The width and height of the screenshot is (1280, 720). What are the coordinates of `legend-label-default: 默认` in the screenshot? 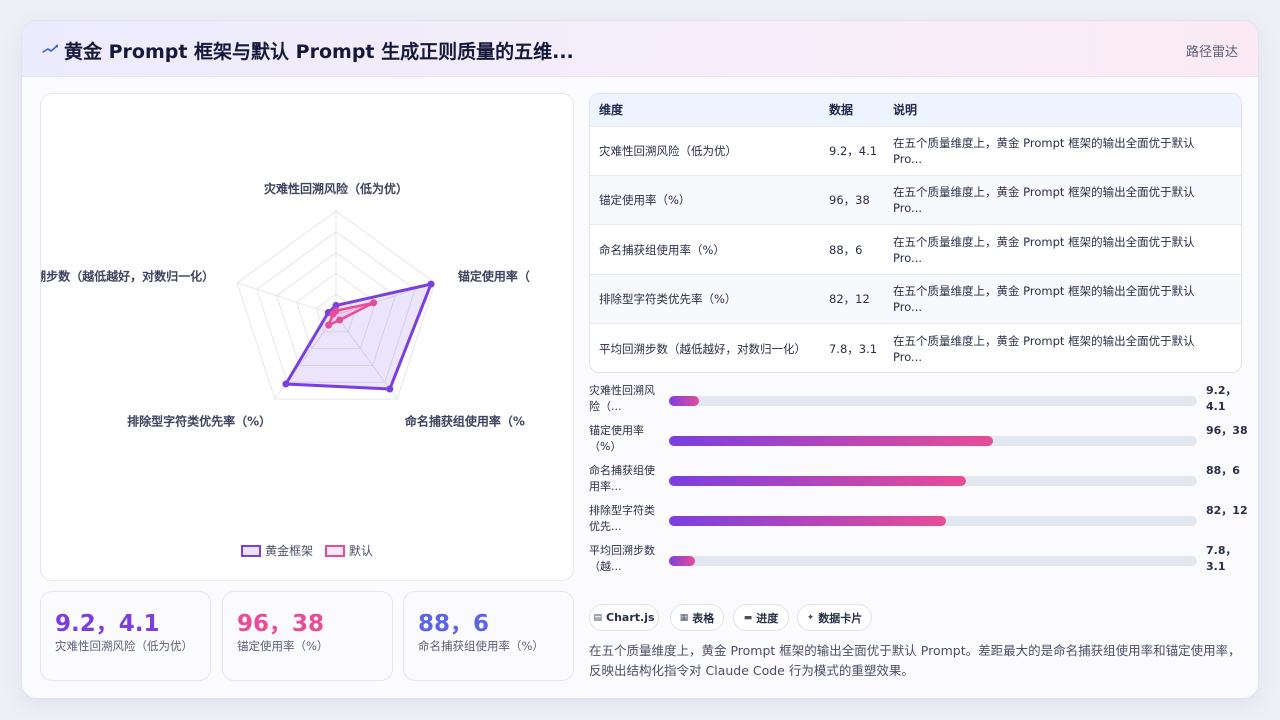 It's located at (360, 551).